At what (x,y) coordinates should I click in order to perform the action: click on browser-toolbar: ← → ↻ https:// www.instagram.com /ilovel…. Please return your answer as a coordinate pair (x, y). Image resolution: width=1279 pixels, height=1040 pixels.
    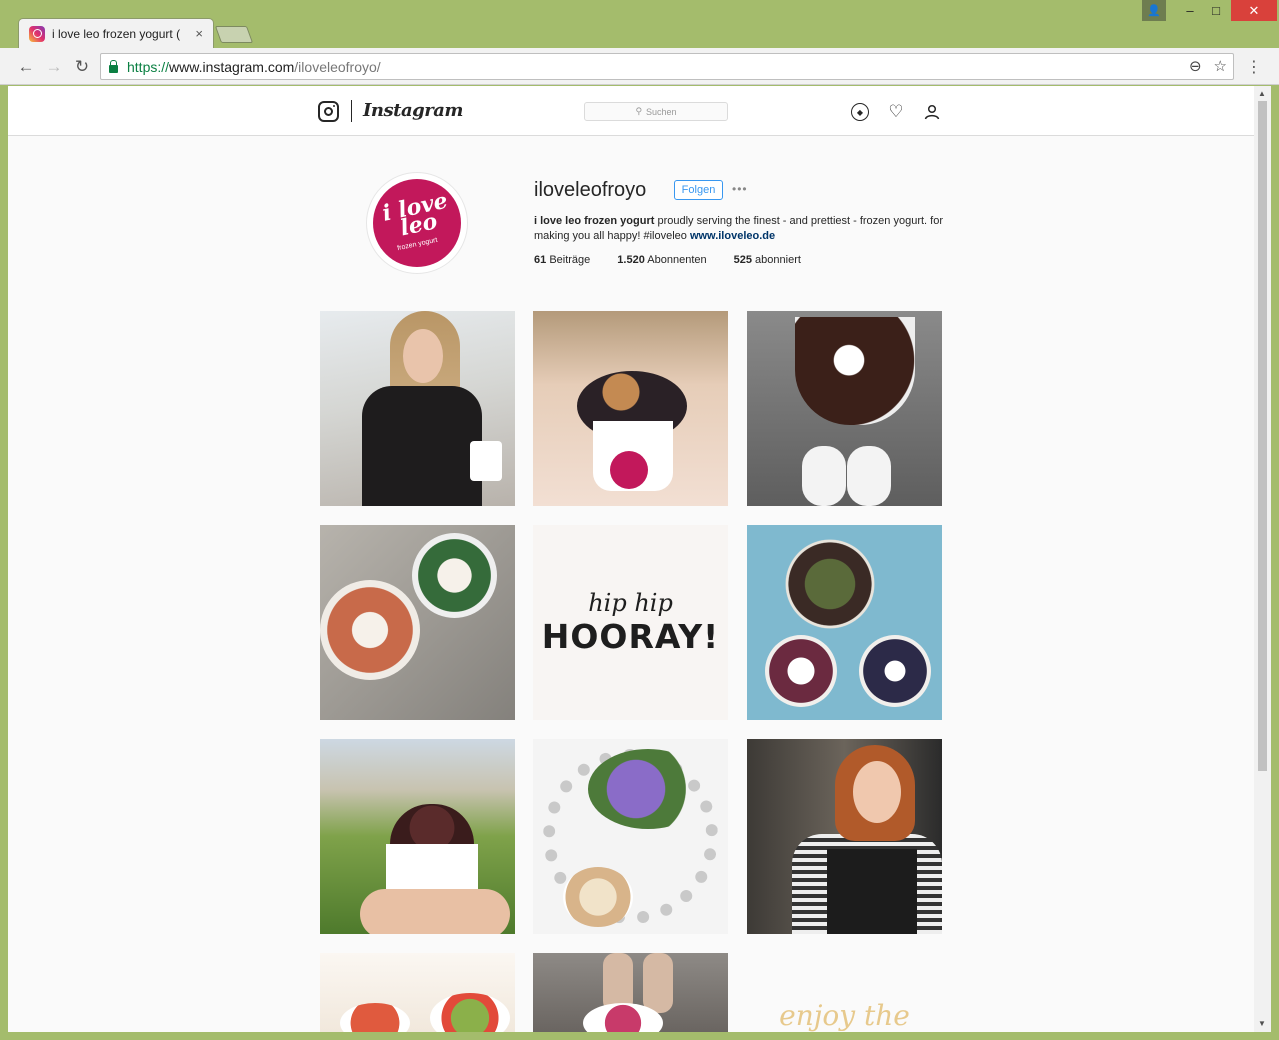
    Looking at the image, I should click on (639, 66).